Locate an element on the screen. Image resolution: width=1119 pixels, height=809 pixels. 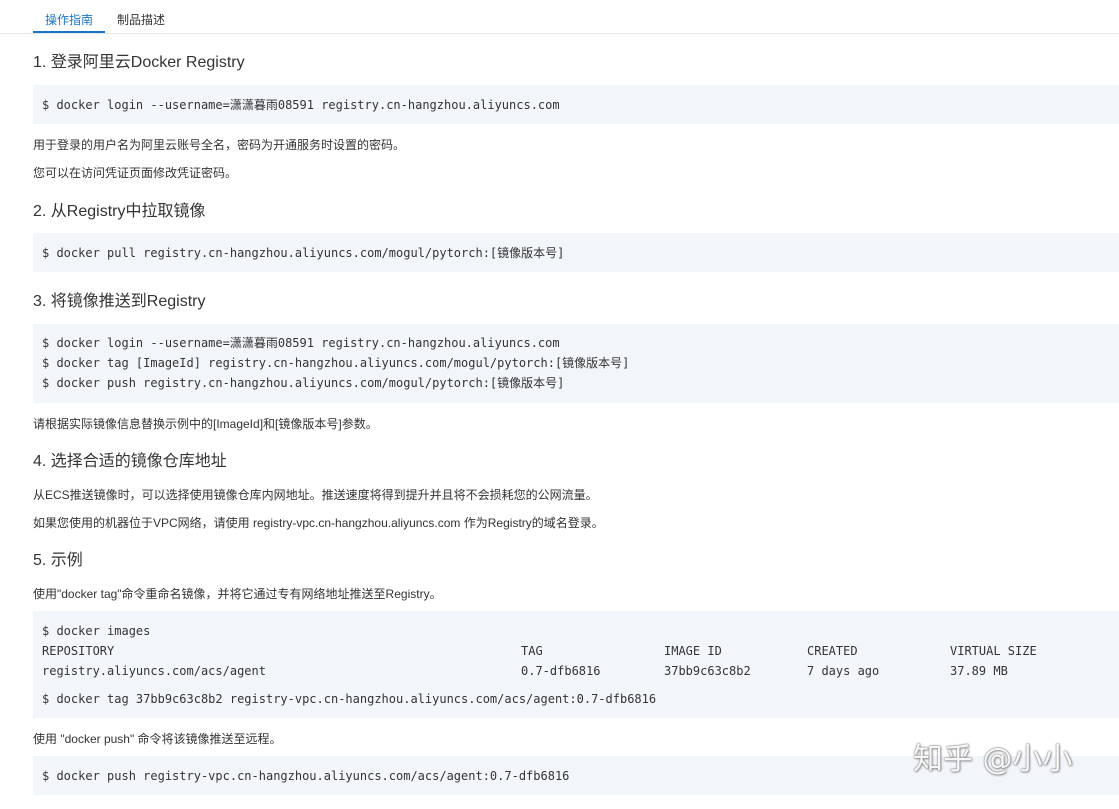
table-cell-virtual-size: 37.89 MB is located at coordinates (979, 671).